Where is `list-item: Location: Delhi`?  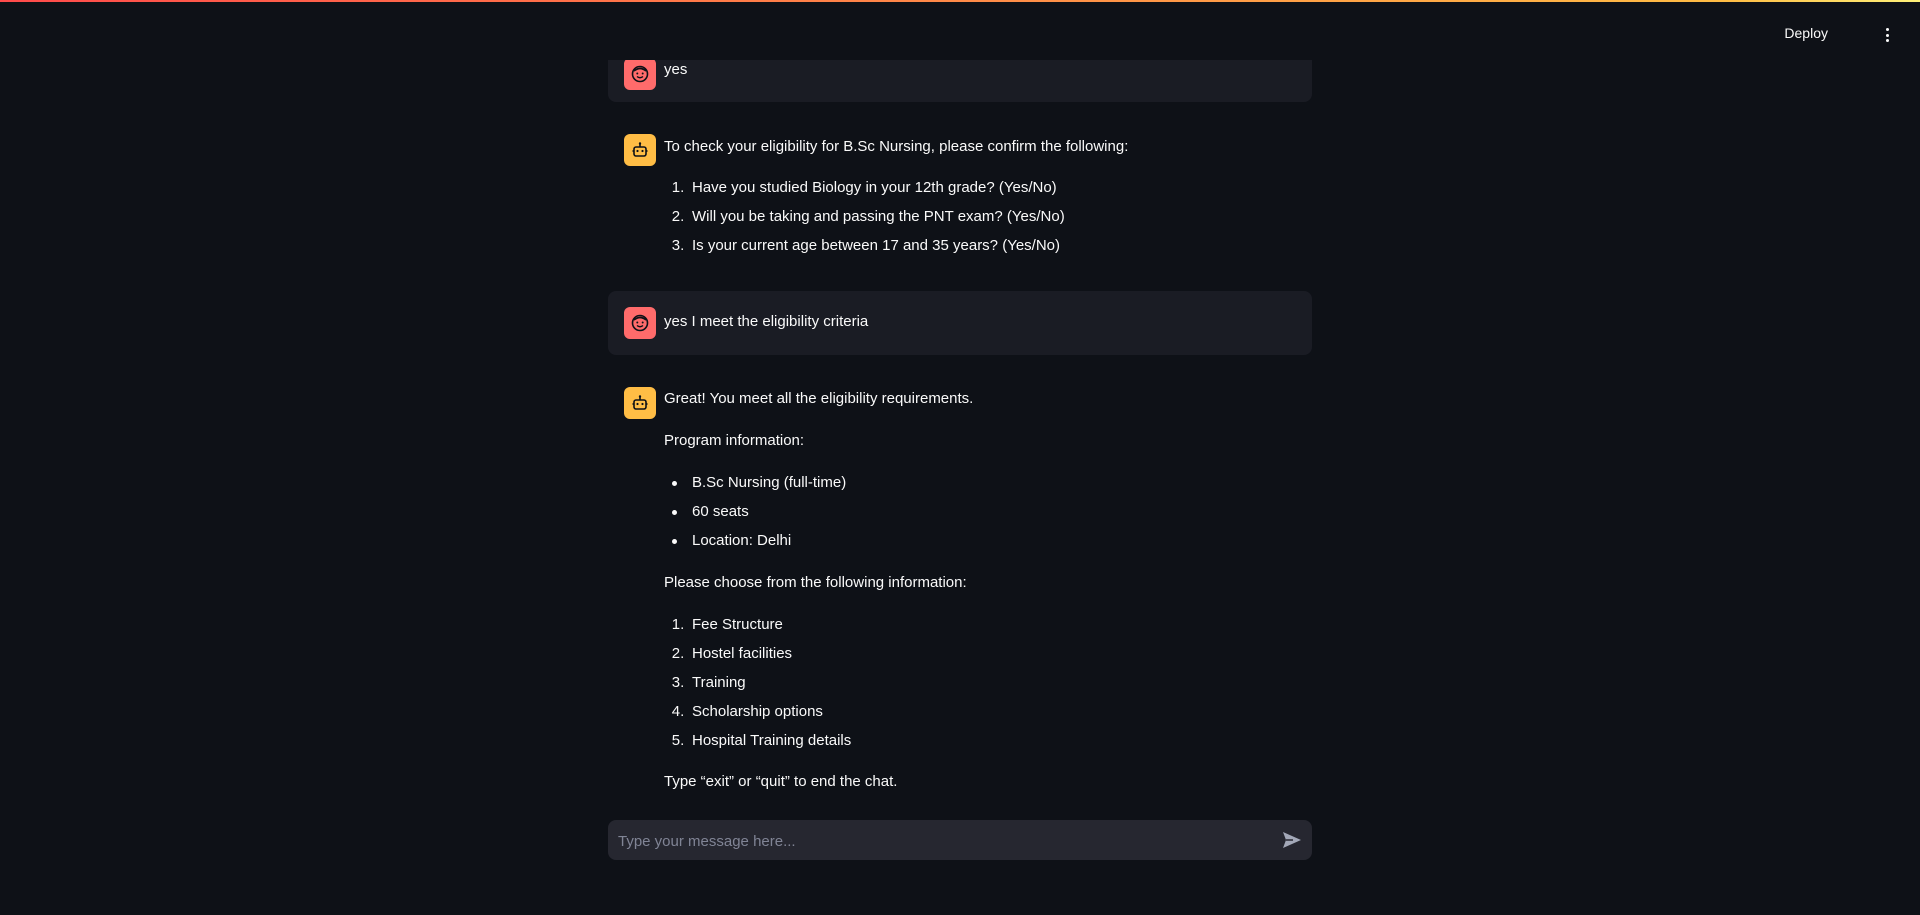 list-item: Location: Delhi is located at coordinates (727, 541).